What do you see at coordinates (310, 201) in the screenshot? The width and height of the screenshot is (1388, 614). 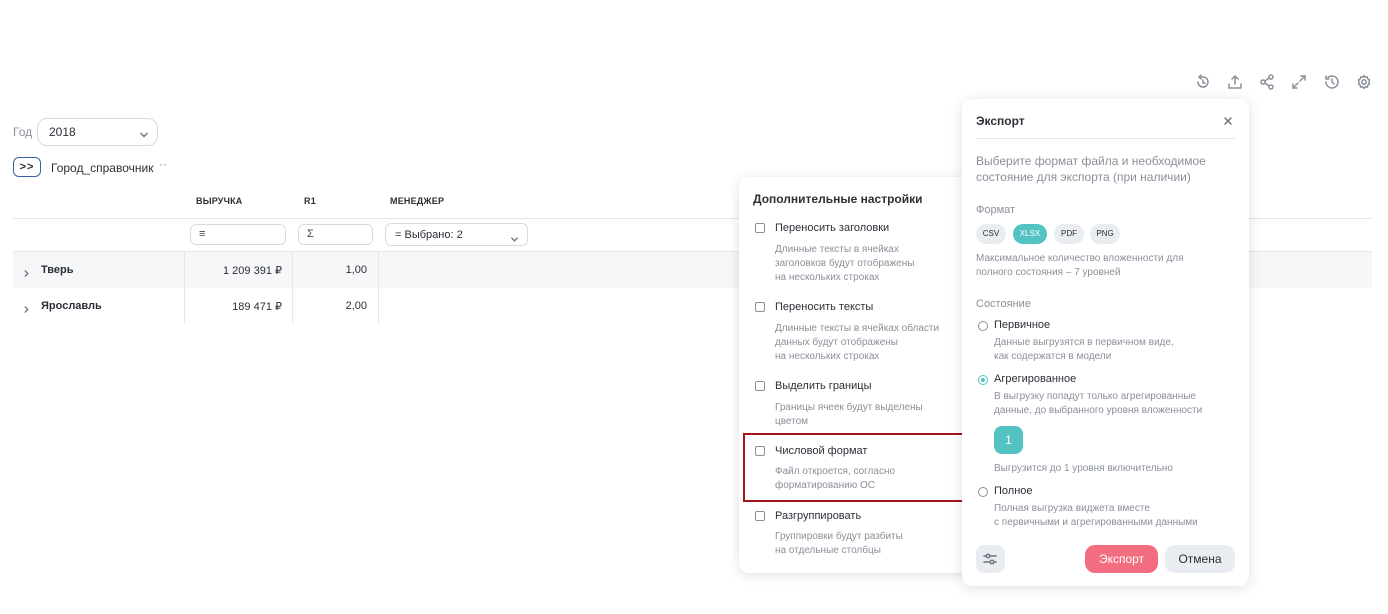 I see `column-header-r1: R1` at bounding box center [310, 201].